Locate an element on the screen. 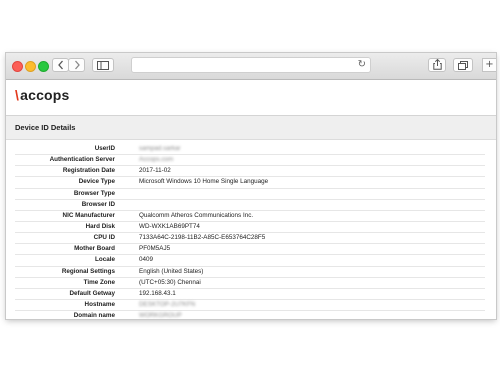 Image resolution: width=500 pixels, height=375 pixels. plus-icon: + is located at coordinates (489, 64).